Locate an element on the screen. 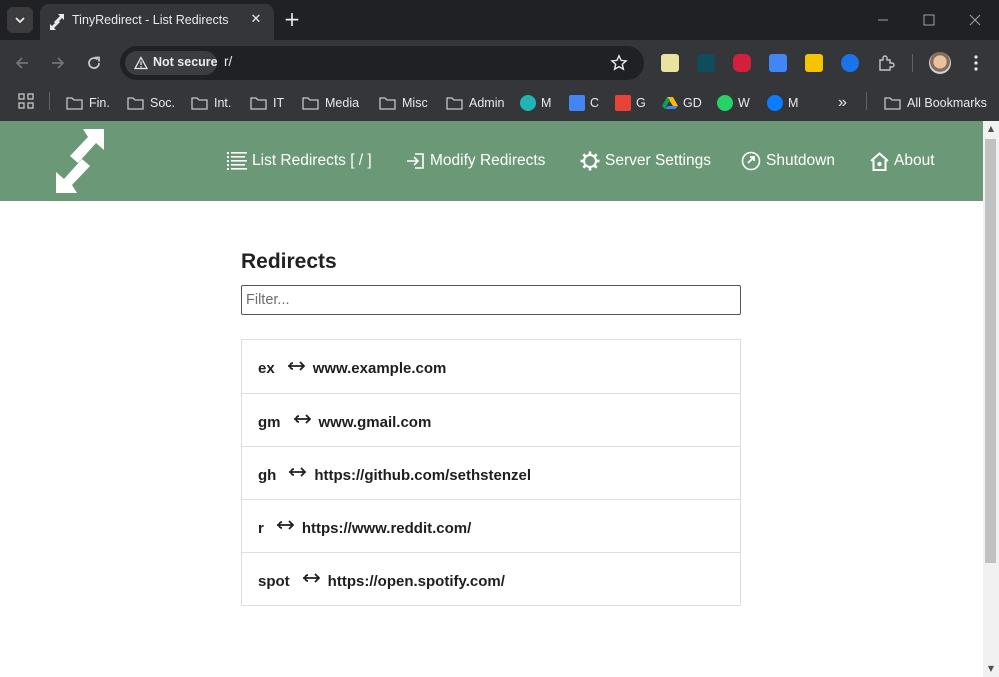  google-drive-icon is located at coordinates (670, 103).